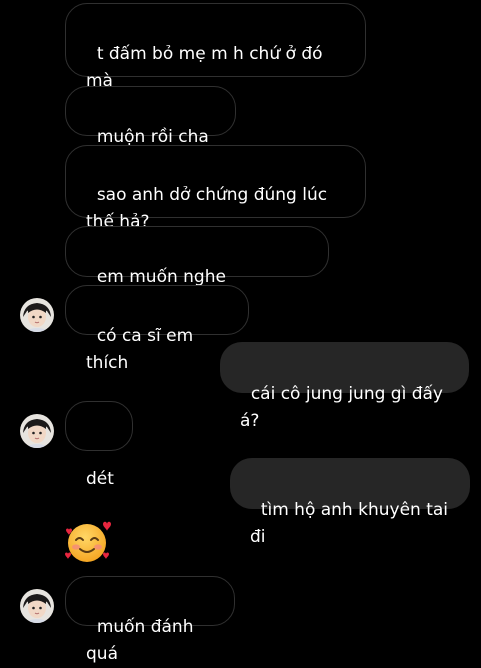 This screenshot has width=481, height=668. I want to click on message-text: dét, so click(100, 479).